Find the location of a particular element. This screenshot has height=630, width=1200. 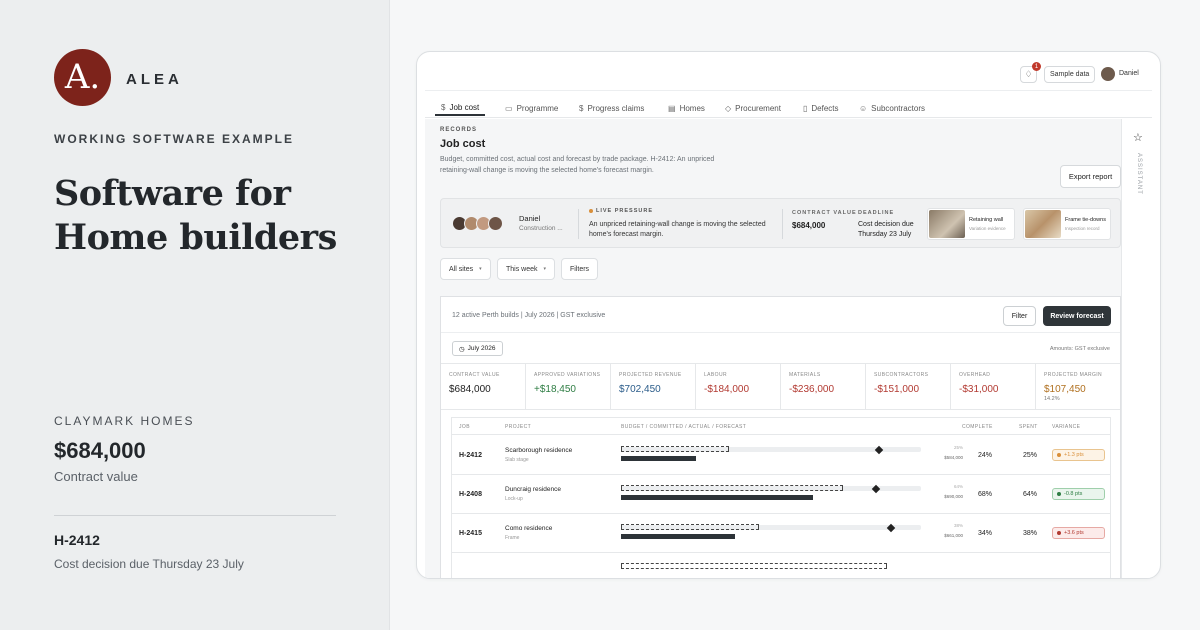

kpi-value: +$18,450 is located at coordinates (555, 389).